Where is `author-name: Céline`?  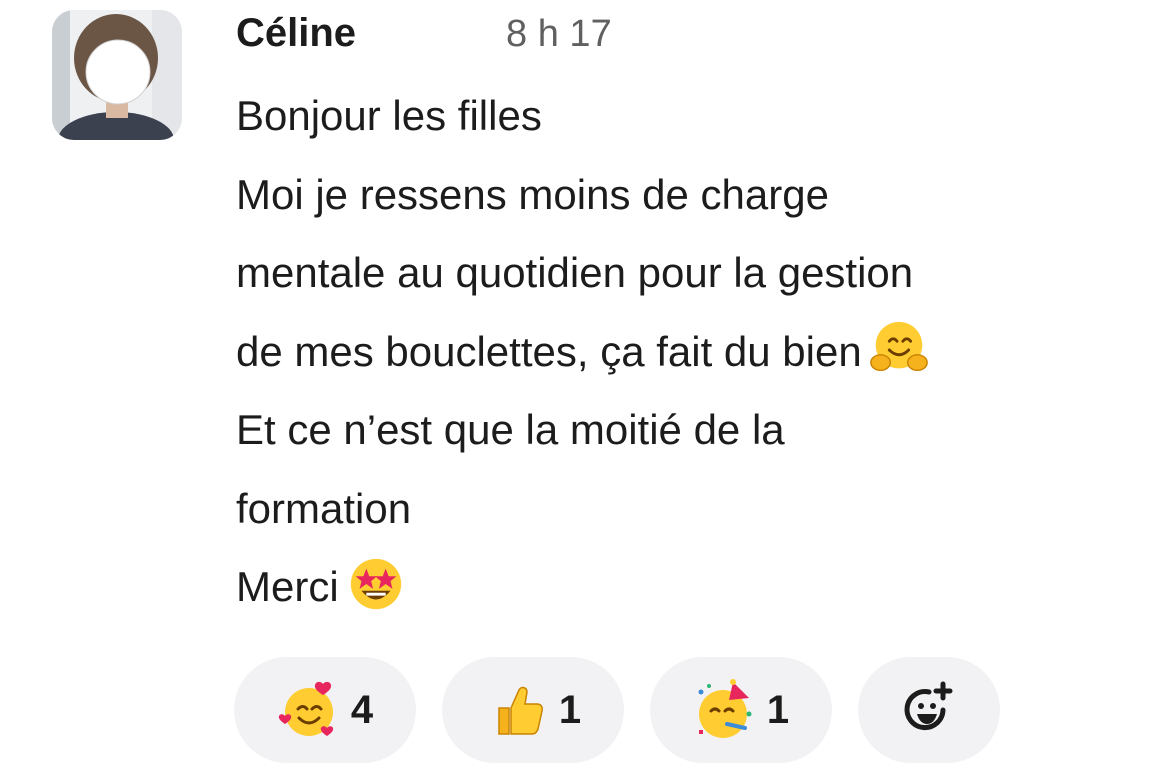
author-name: Céline is located at coordinates (296, 33).